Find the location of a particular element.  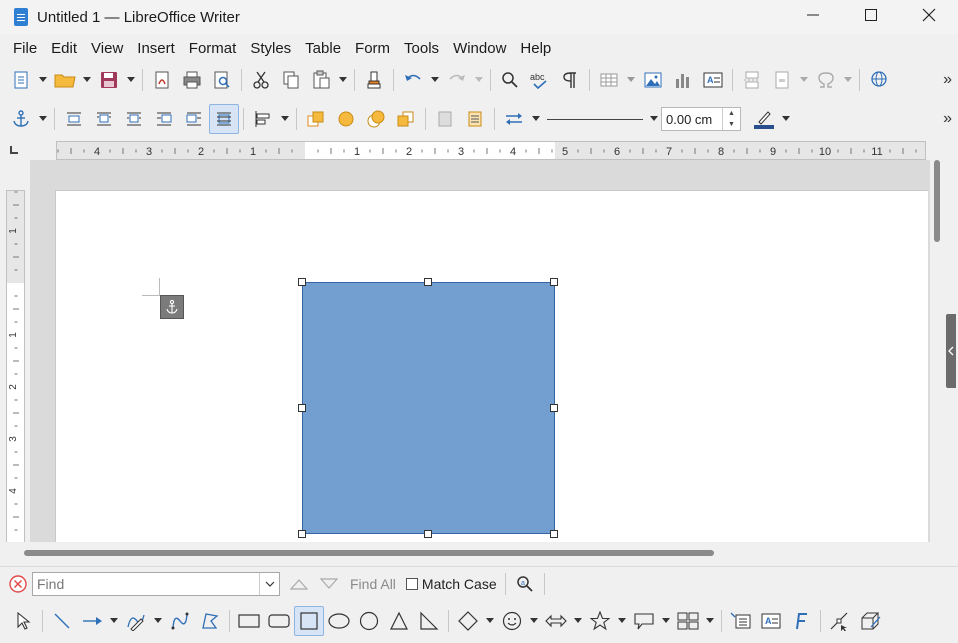

back-one-button is located at coordinates (376, 119).